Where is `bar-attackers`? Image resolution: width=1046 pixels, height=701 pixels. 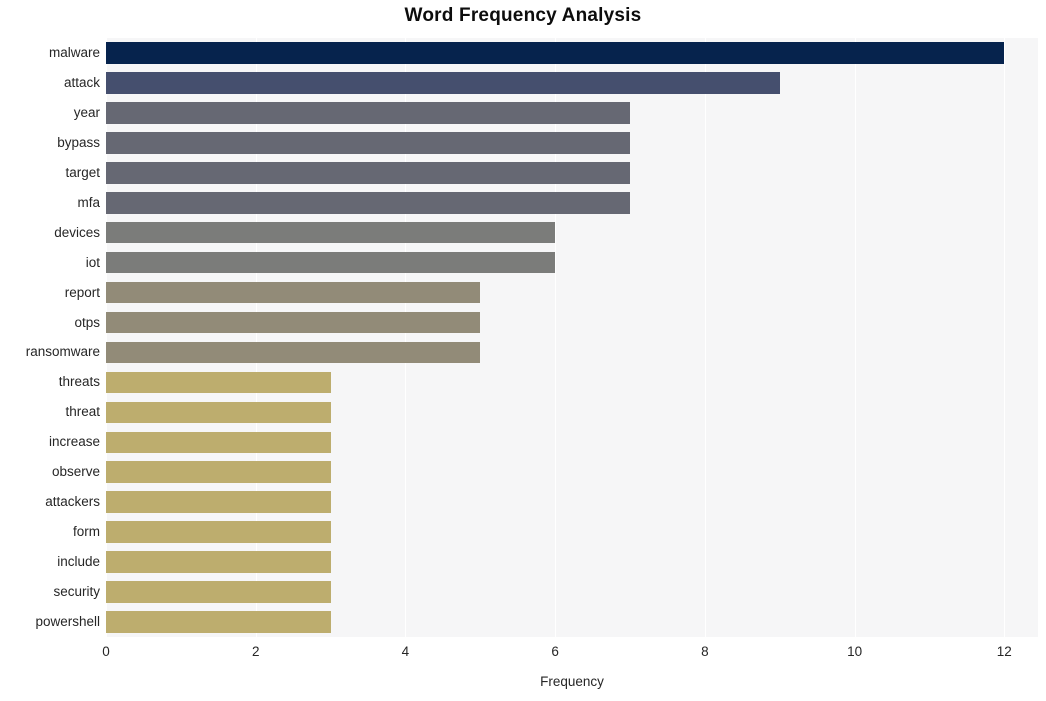 bar-attackers is located at coordinates (218, 502).